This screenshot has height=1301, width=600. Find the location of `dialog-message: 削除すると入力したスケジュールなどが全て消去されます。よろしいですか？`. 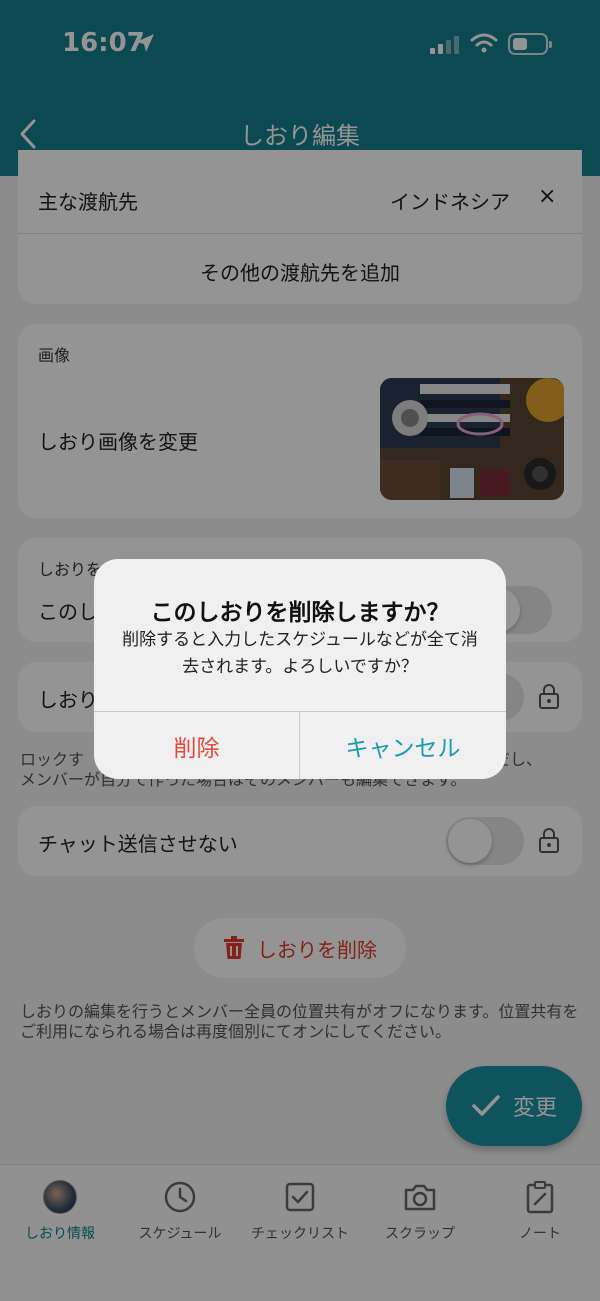

dialog-message: 削除すると入力したスケジュールなどが全て消去されます。よろしいですか？ is located at coordinates (300, 653).